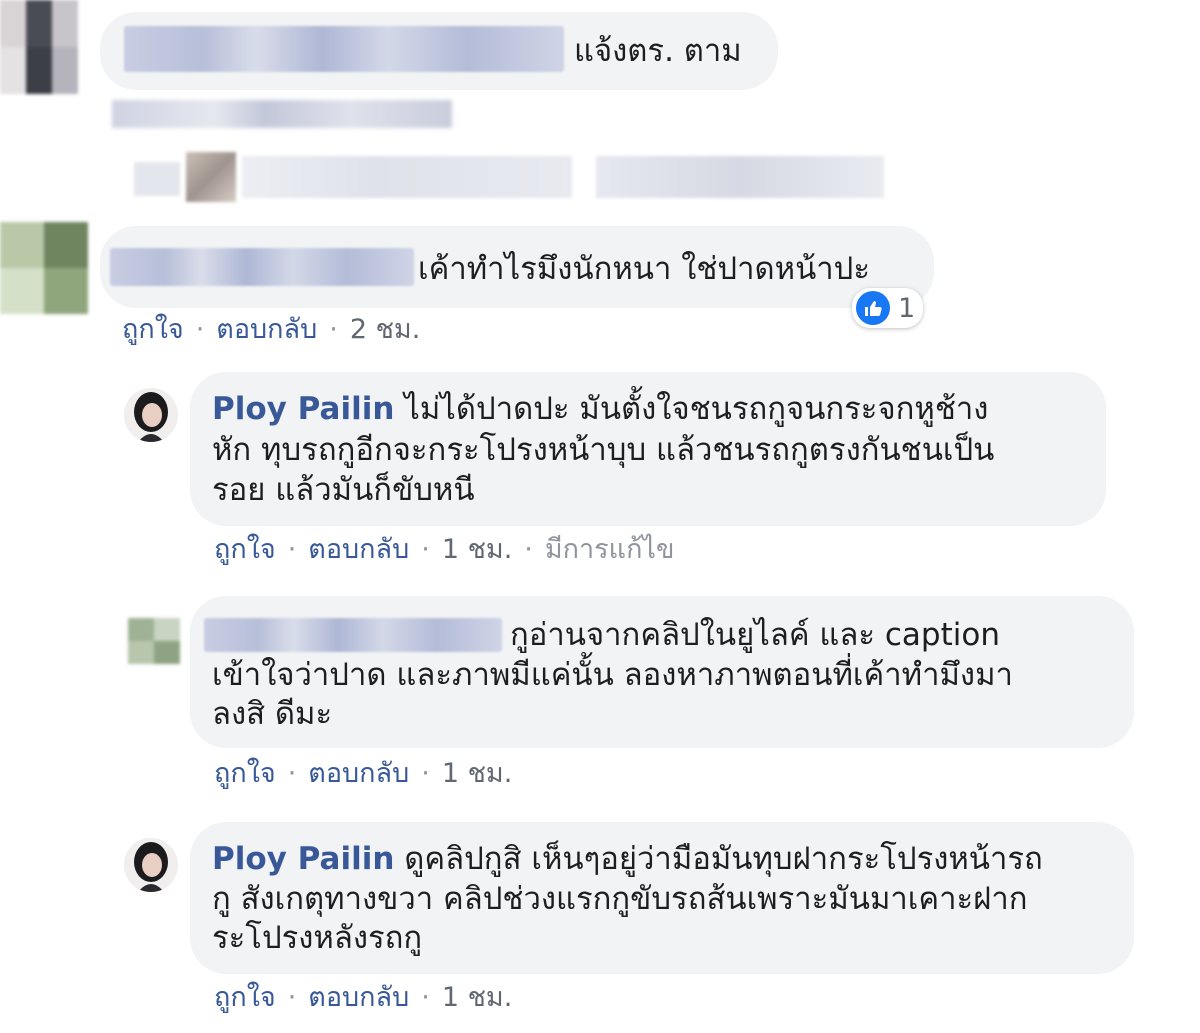 The height and width of the screenshot is (1033, 1200). Describe the element at coordinates (696, 409) in the screenshot. I see `reply-1-text-1: ไม่ได้ปาดปะ มันตั้งใจชนรถกูจนกระจกหูช้าง` at that location.